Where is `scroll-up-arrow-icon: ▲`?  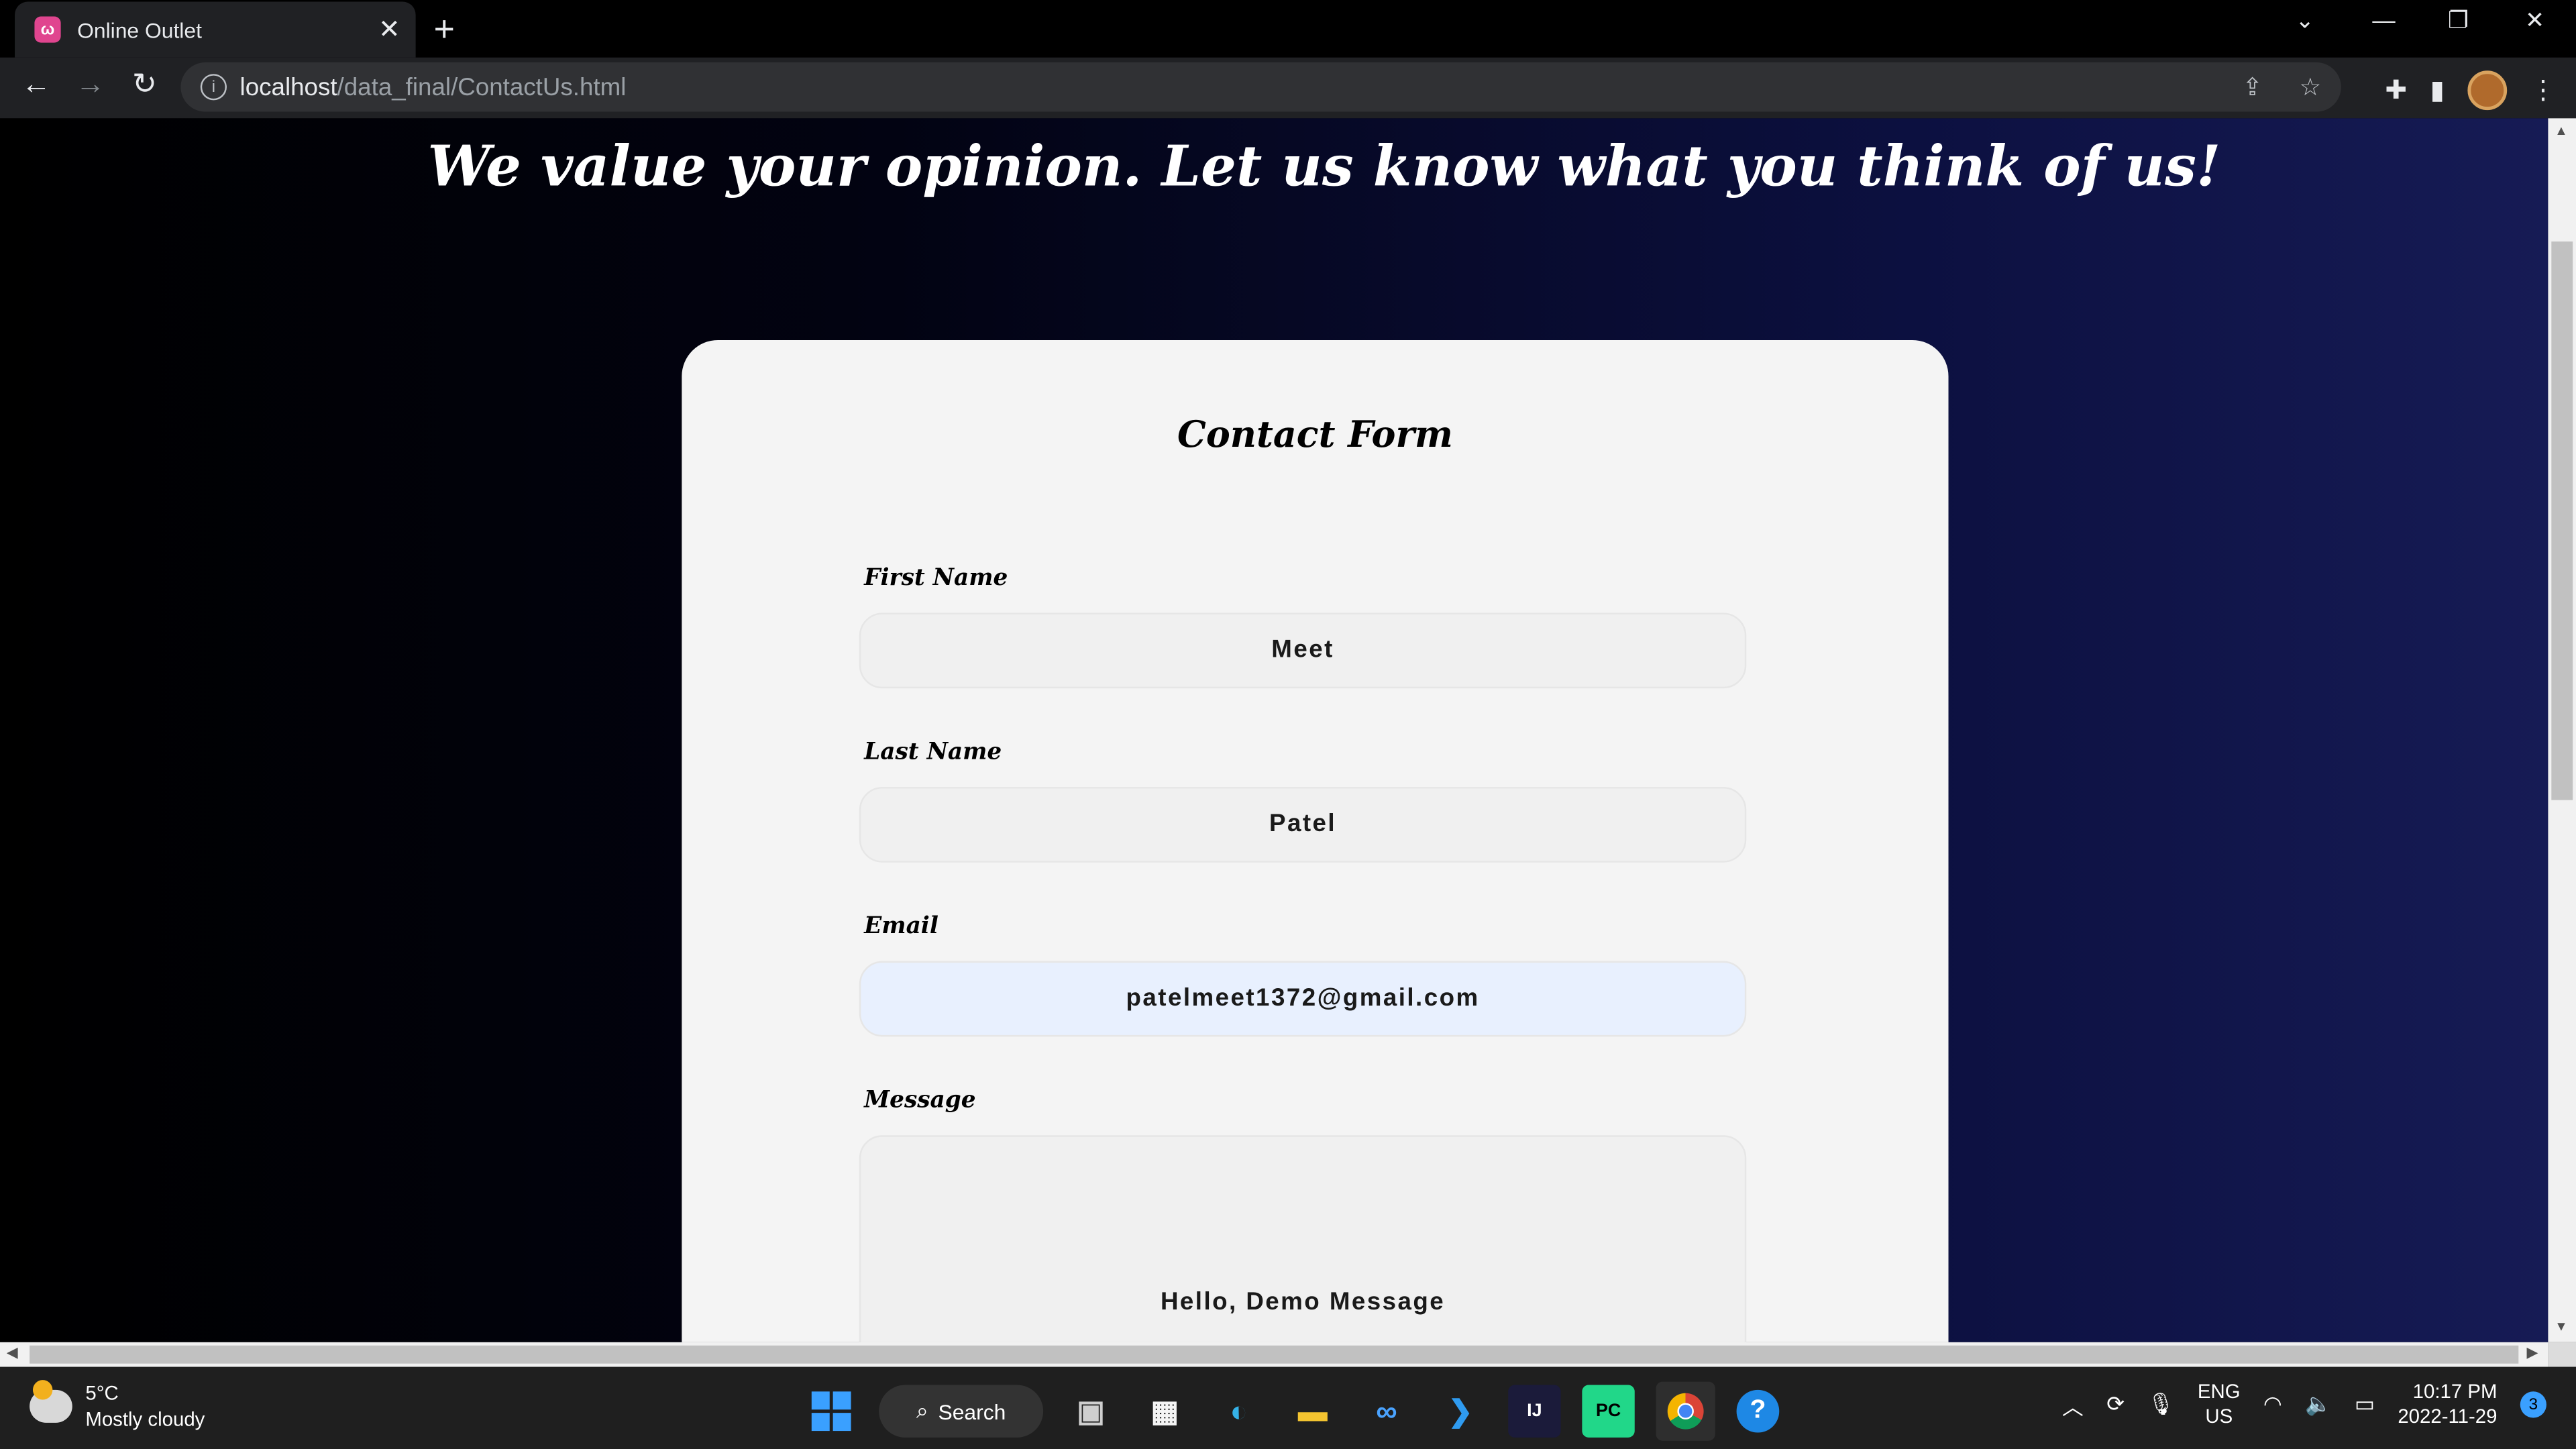
scroll-up-arrow-icon: ▲ is located at coordinates (2561, 130).